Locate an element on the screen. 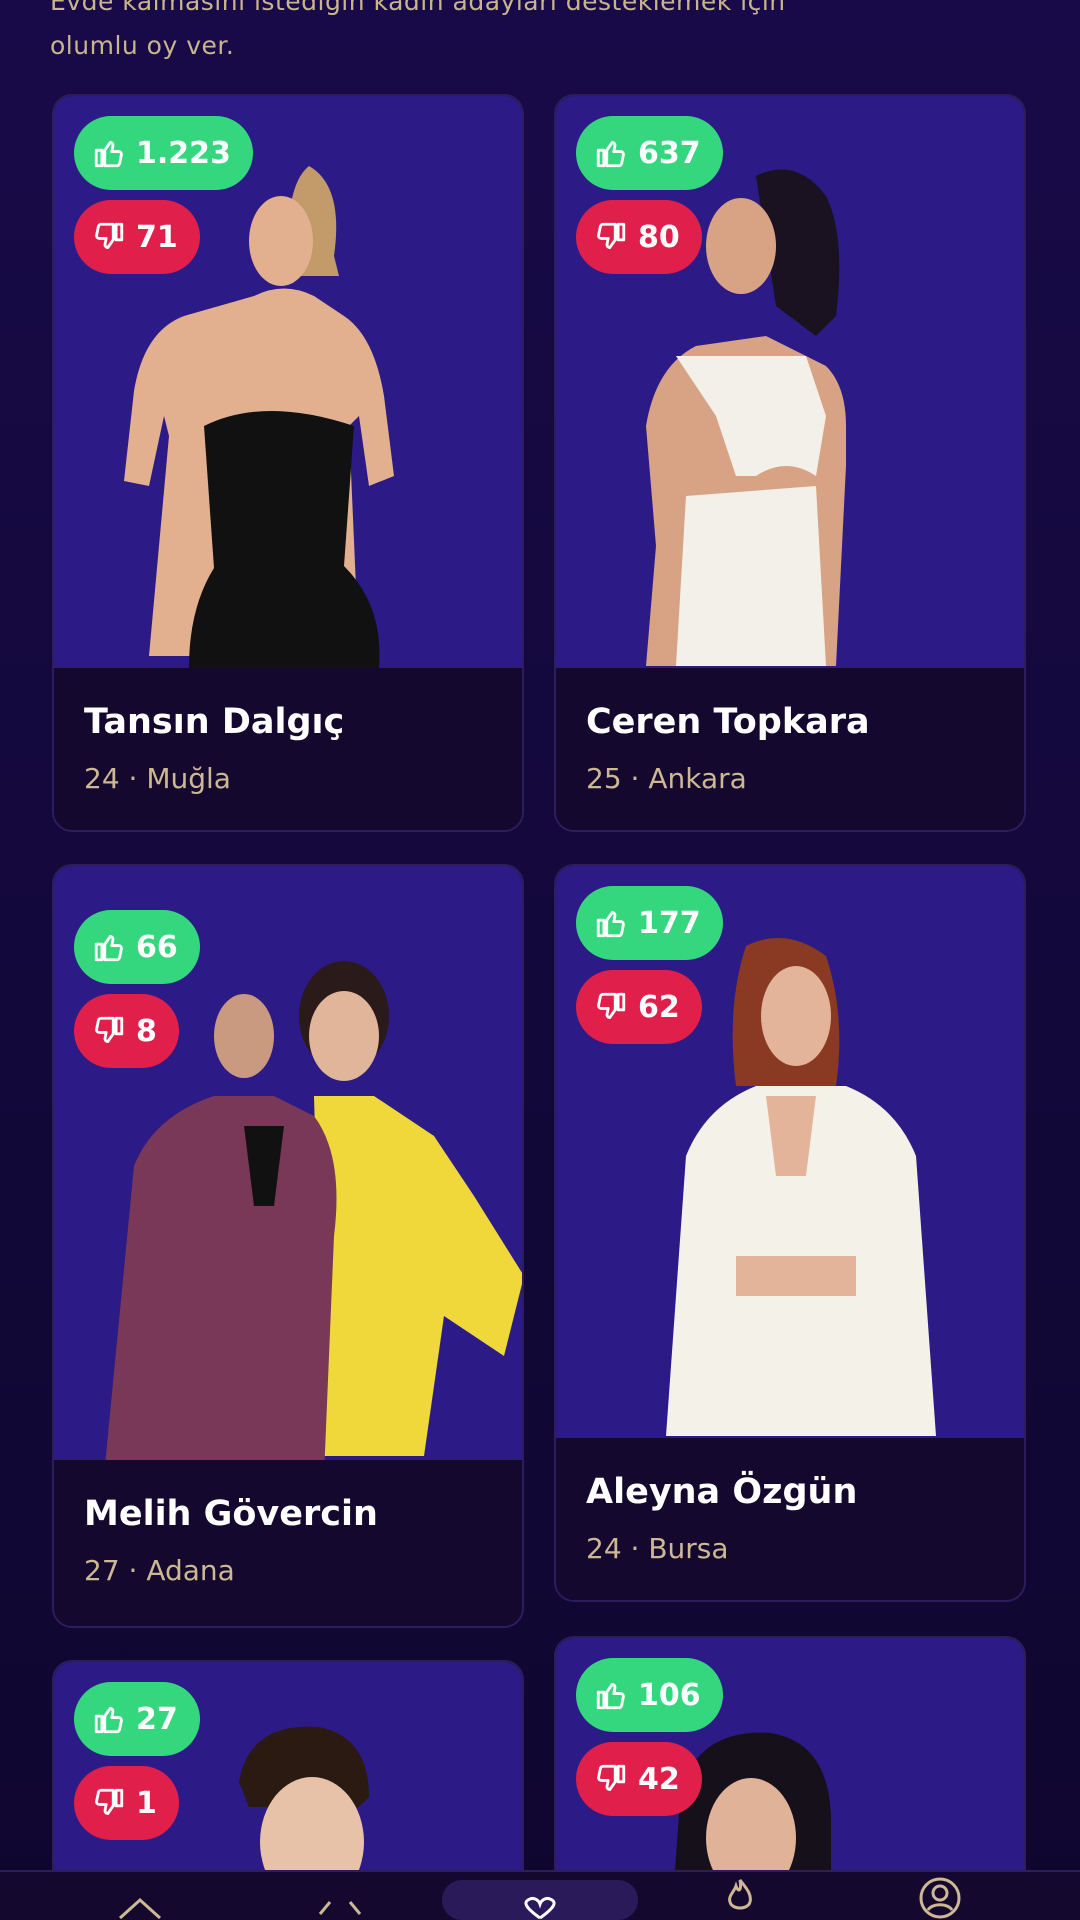  downvote-count: 80 is located at coordinates (659, 237).